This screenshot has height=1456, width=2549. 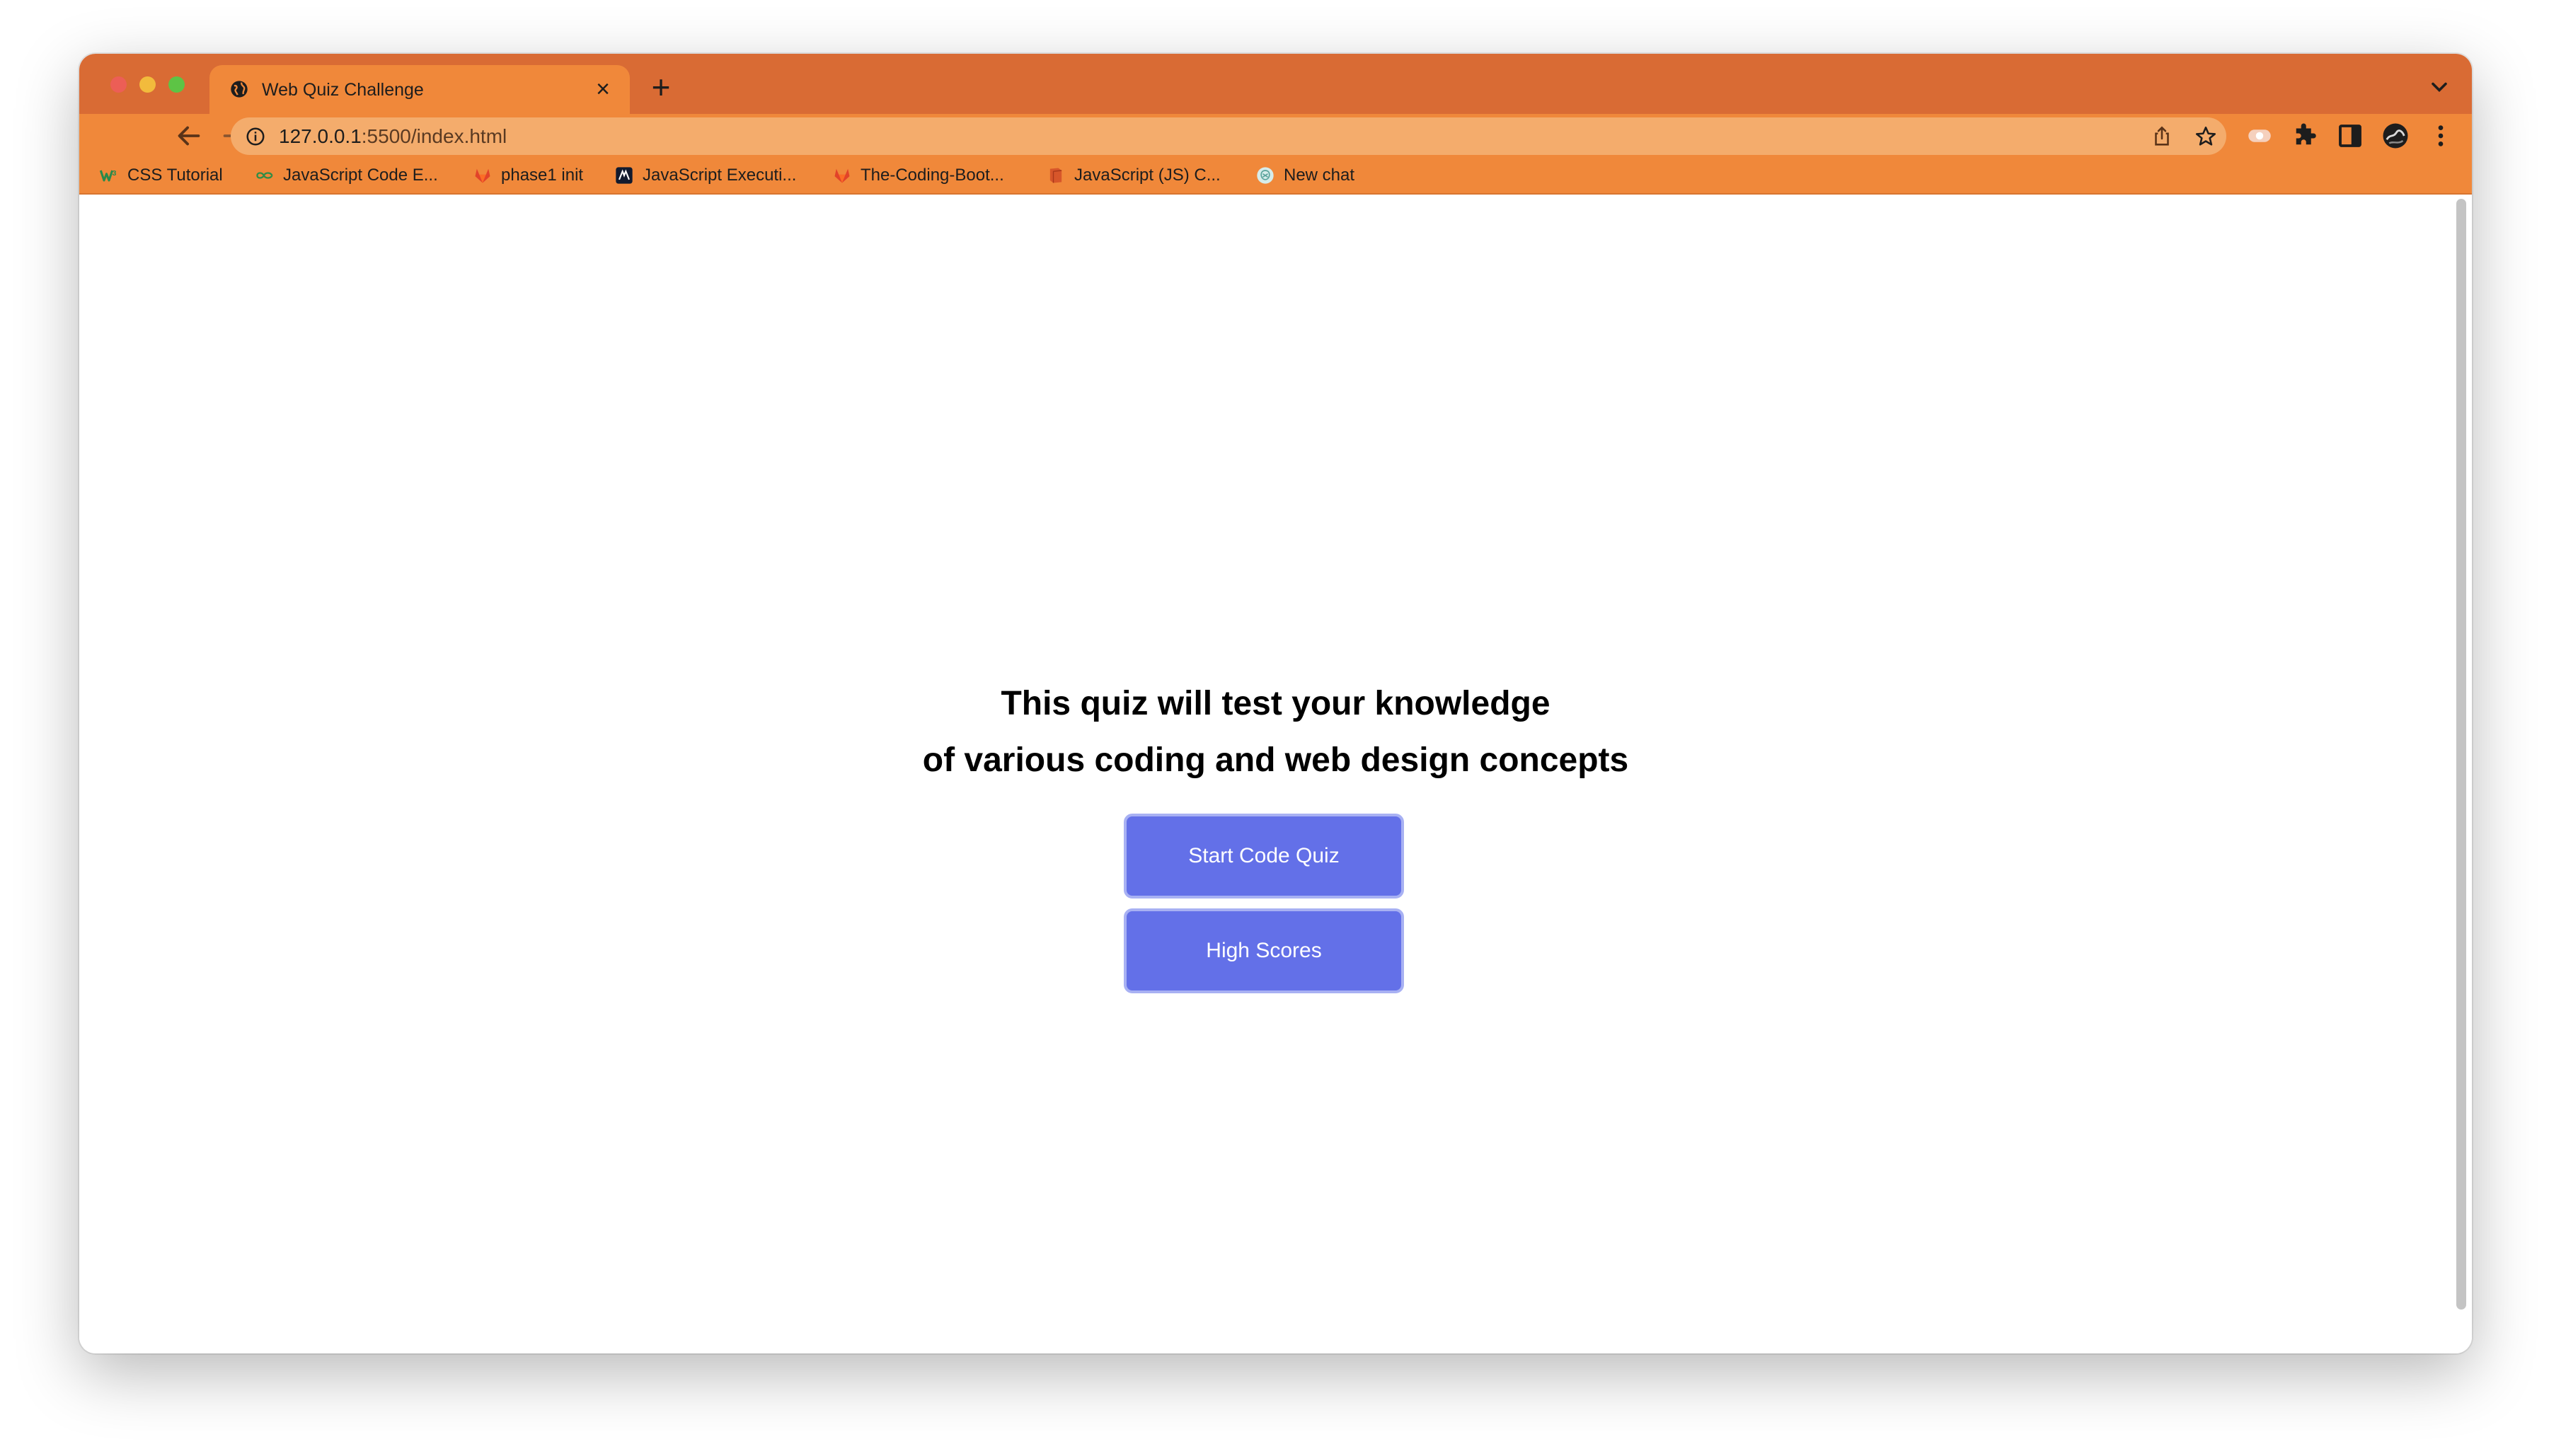 What do you see at coordinates (343, 90) in the screenshot?
I see `tab-title: Web Quiz Challenge` at bounding box center [343, 90].